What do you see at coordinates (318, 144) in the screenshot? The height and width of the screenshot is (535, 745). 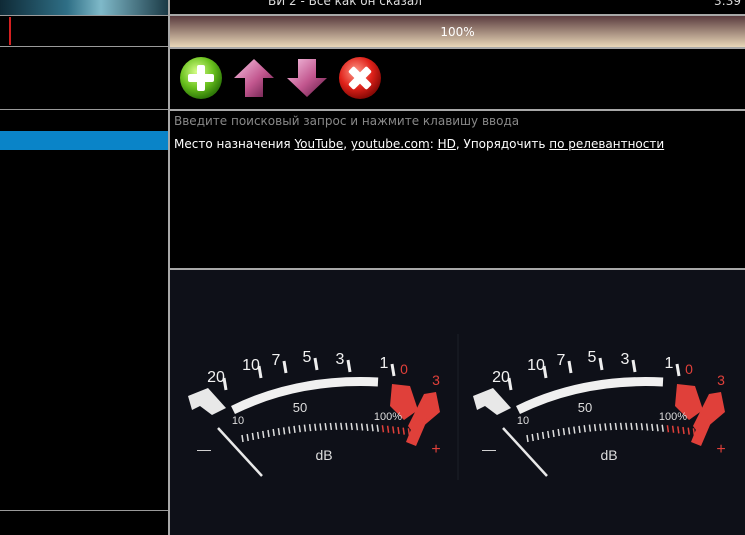 I see `destination-service-link: YouTube` at bounding box center [318, 144].